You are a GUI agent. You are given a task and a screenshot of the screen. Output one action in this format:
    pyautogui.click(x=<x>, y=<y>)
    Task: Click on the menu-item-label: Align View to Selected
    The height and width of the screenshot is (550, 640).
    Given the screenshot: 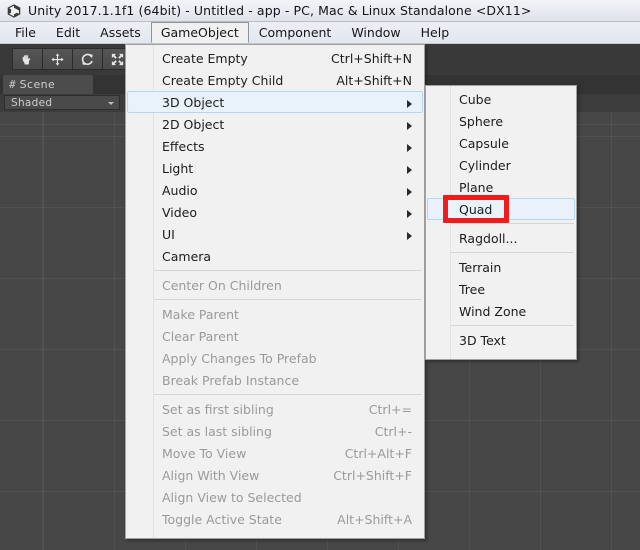 What is the action you would take?
    pyautogui.click(x=232, y=497)
    